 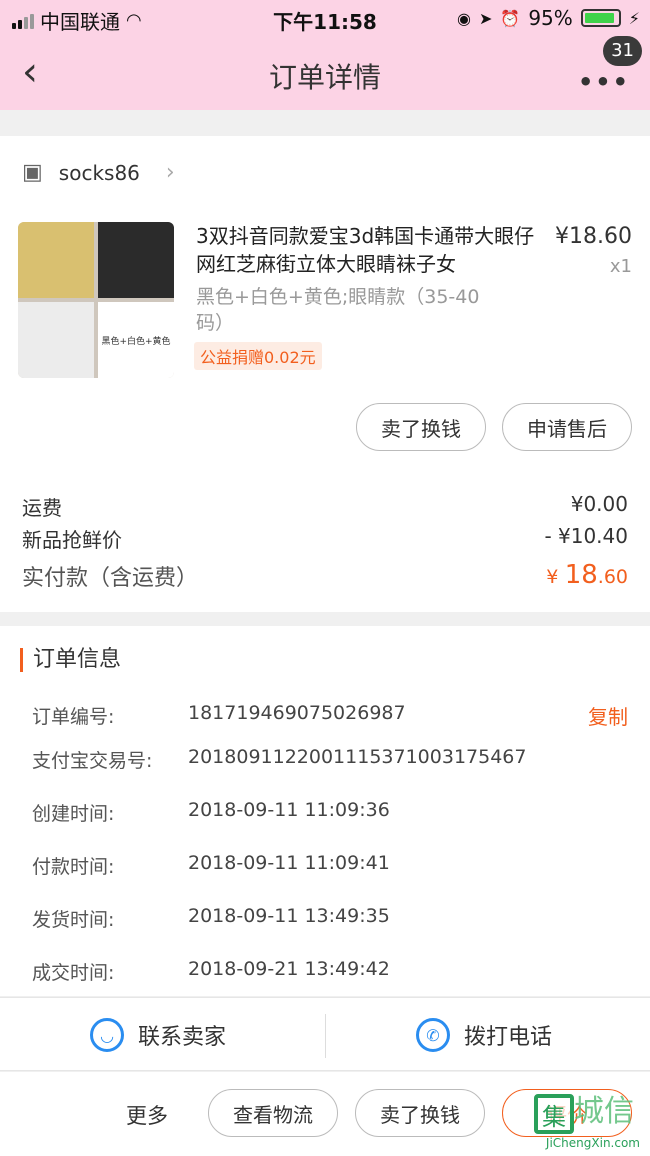 What do you see at coordinates (182, 1037) in the screenshot?
I see `contact-seller-label: 联系卖家` at bounding box center [182, 1037].